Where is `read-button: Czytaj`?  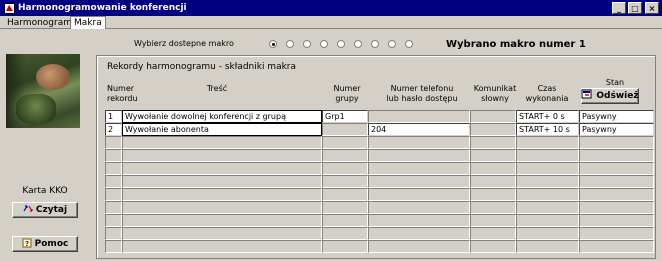
read-button: Czytaj is located at coordinates (45, 210).